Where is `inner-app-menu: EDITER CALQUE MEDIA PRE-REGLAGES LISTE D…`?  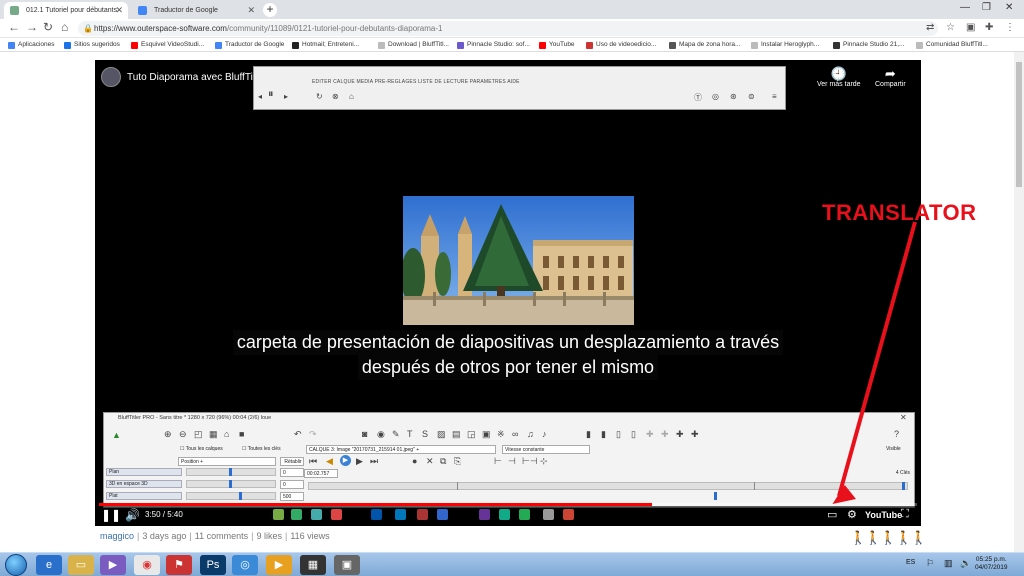
inner-app-menu: EDITER CALQUE MEDIA PRE-REGLAGES LISTE D… is located at coordinates (416, 82).